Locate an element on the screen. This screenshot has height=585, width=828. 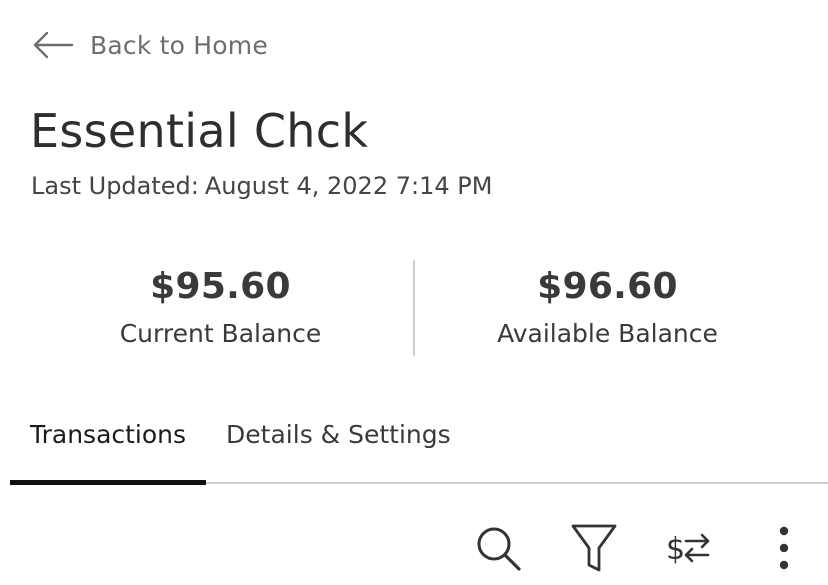
search-button is located at coordinates (498, 548).